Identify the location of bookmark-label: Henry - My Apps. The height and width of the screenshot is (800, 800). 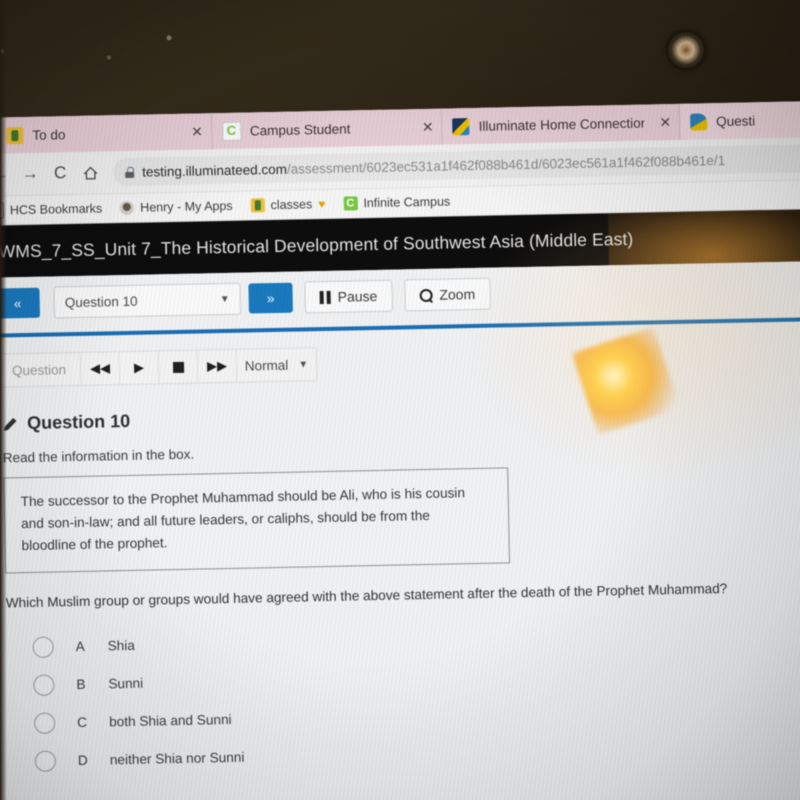
(186, 206).